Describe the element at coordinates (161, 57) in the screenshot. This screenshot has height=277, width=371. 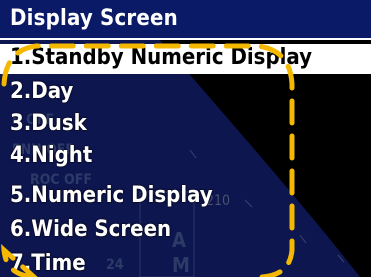
I see `menu-item-label: 1.Standby Numeric Display` at that location.